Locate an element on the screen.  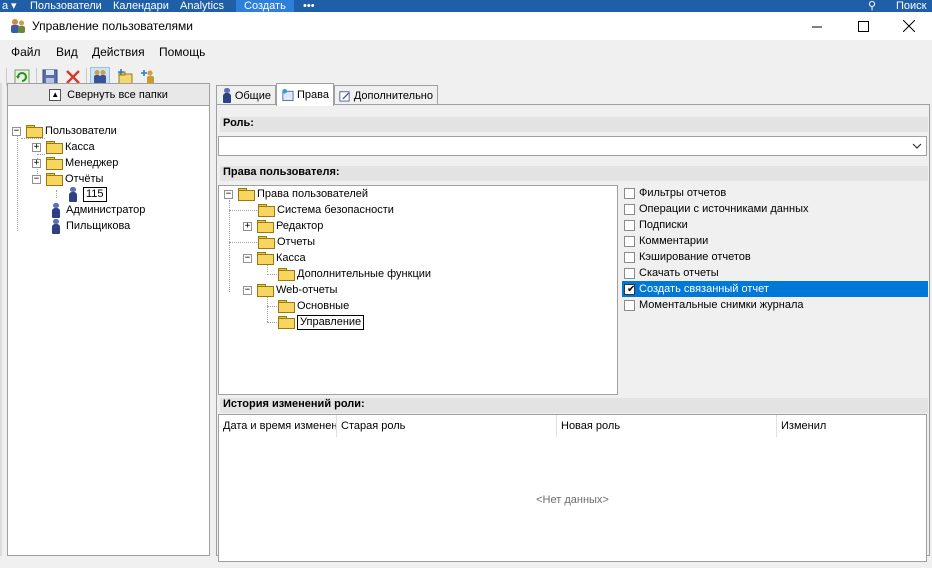
more-icon: ••• is located at coordinates (309, 6).